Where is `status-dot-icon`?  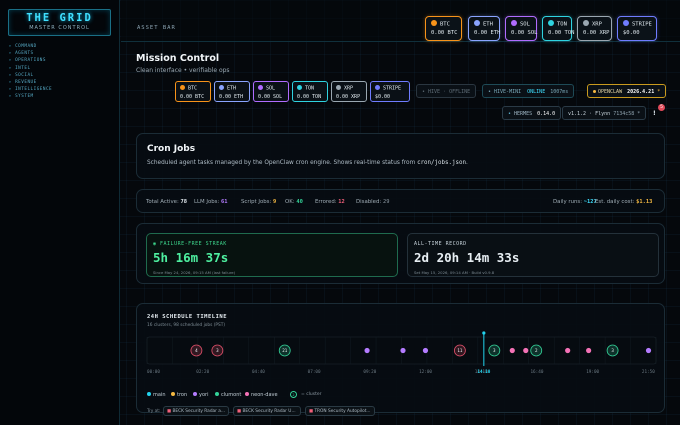 status-dot-icon is located at coordinates (594, 91).